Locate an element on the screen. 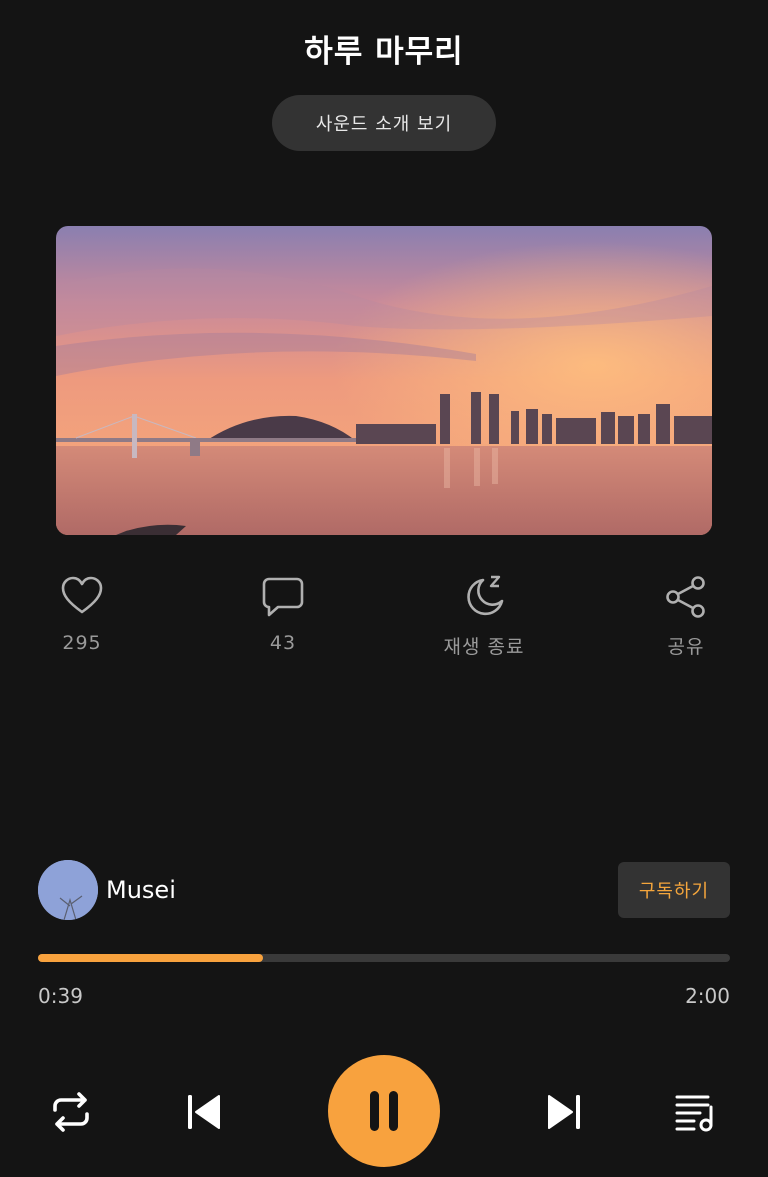 The image size is (768, 1177). like-count: 295 is located at coordinates (82, 643).